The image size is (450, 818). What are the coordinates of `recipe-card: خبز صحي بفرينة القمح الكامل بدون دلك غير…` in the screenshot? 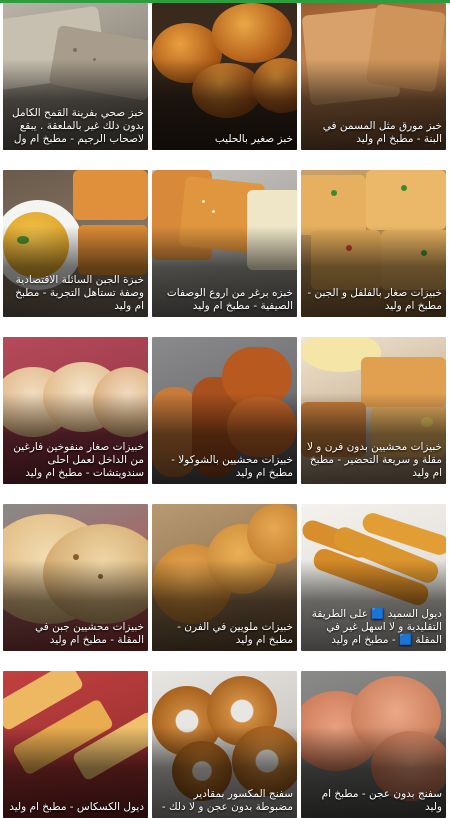 It's located at (75, 76).